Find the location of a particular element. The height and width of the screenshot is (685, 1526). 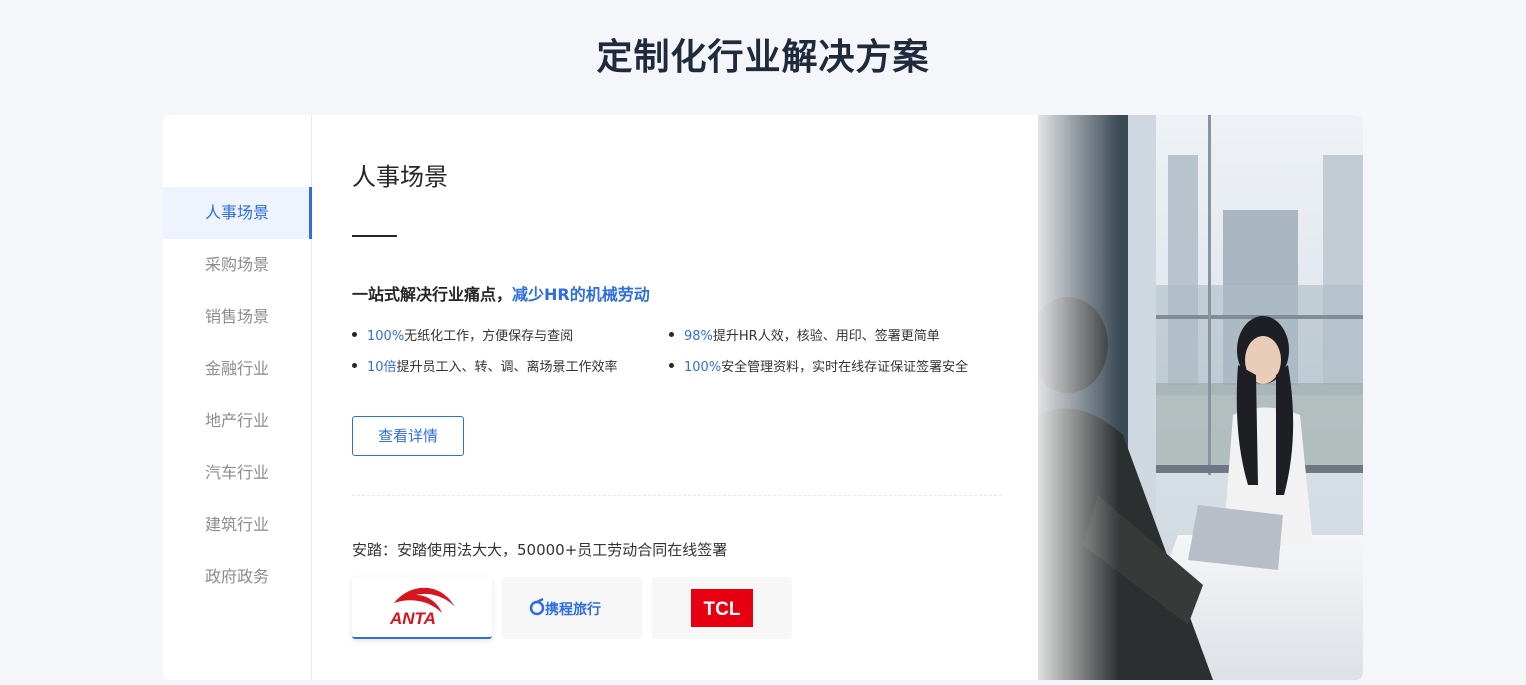

sidebar-item-sales: 销售场景 is located at coordinates (237, 317).